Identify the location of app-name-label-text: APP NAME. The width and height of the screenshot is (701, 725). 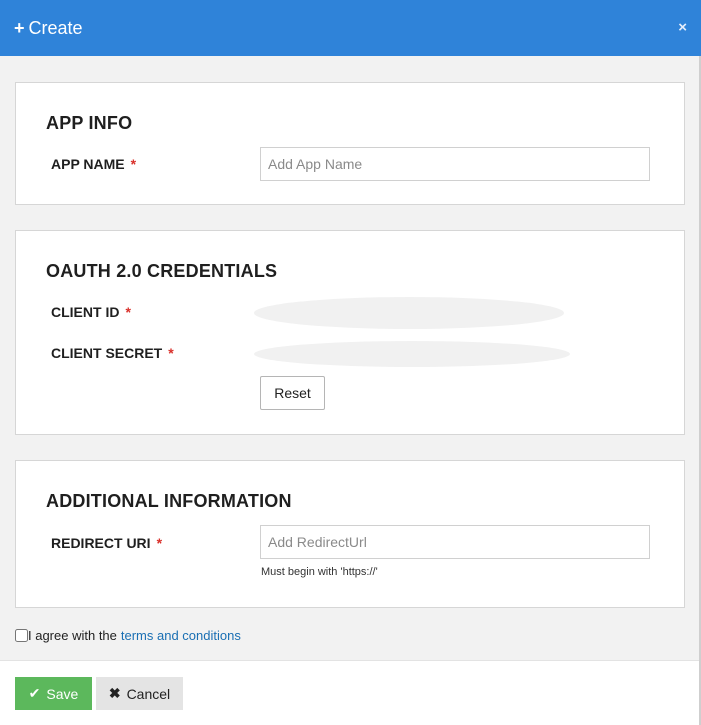
(88, 164).